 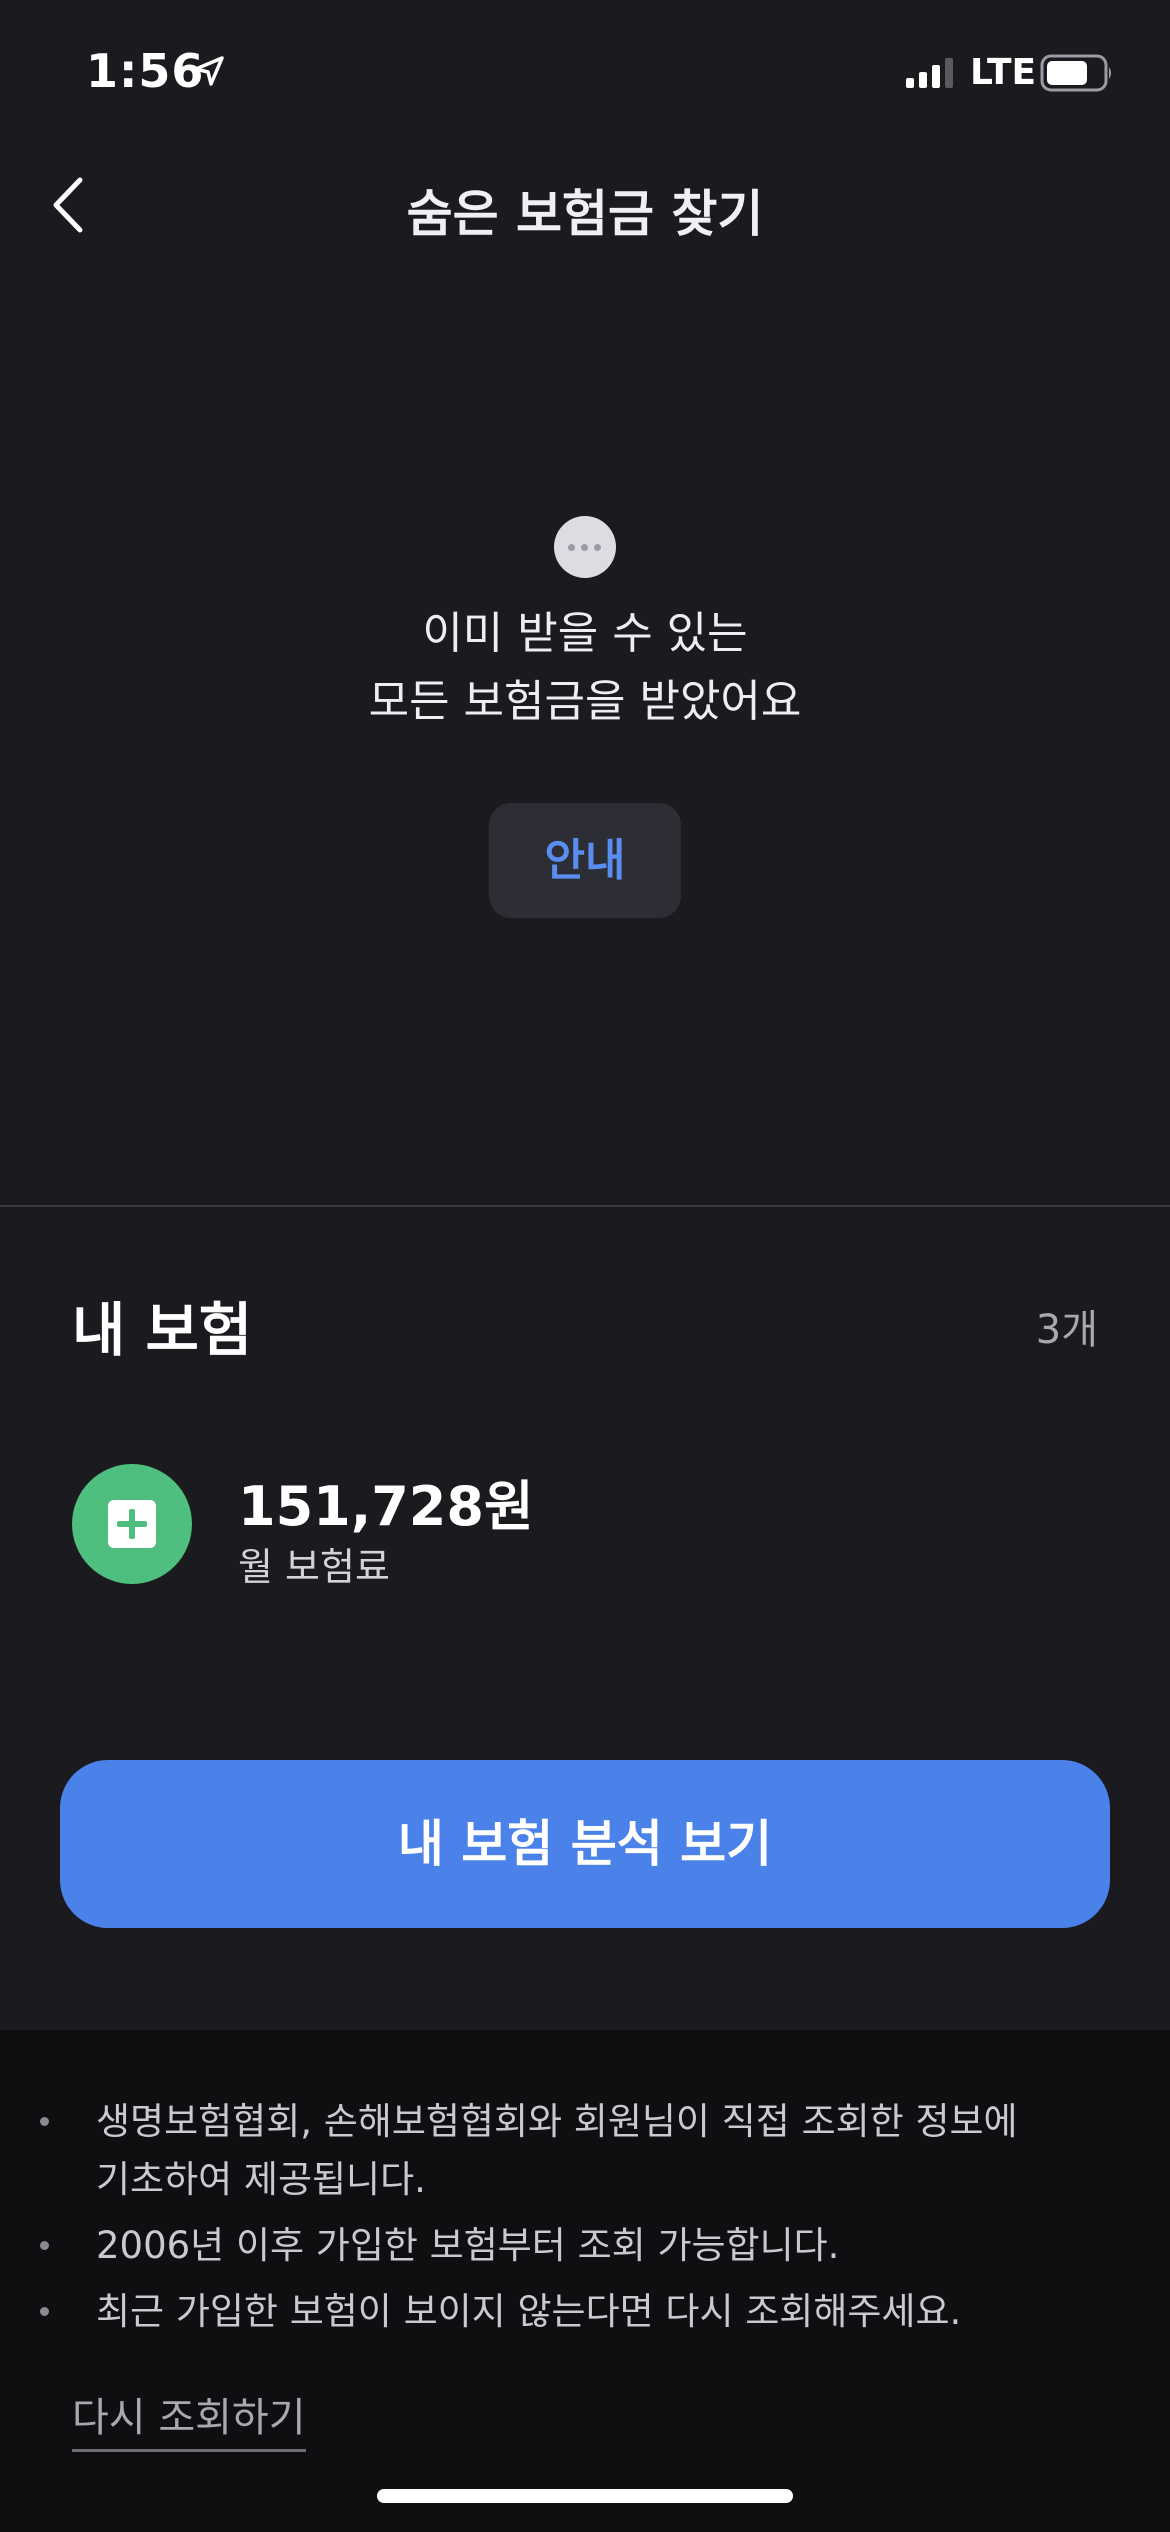 I want to click on status-bar: 1:56 LTE, so click(x=585, y=70).